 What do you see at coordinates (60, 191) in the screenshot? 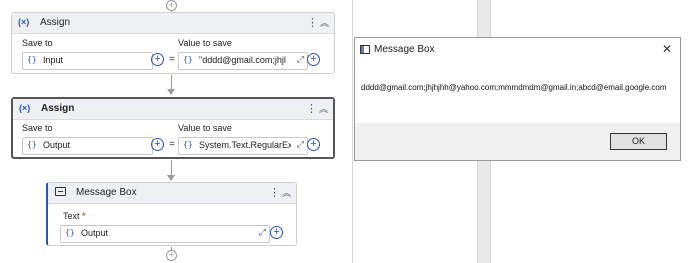
I see `message-box-icon` at bounding box center [60, 191].